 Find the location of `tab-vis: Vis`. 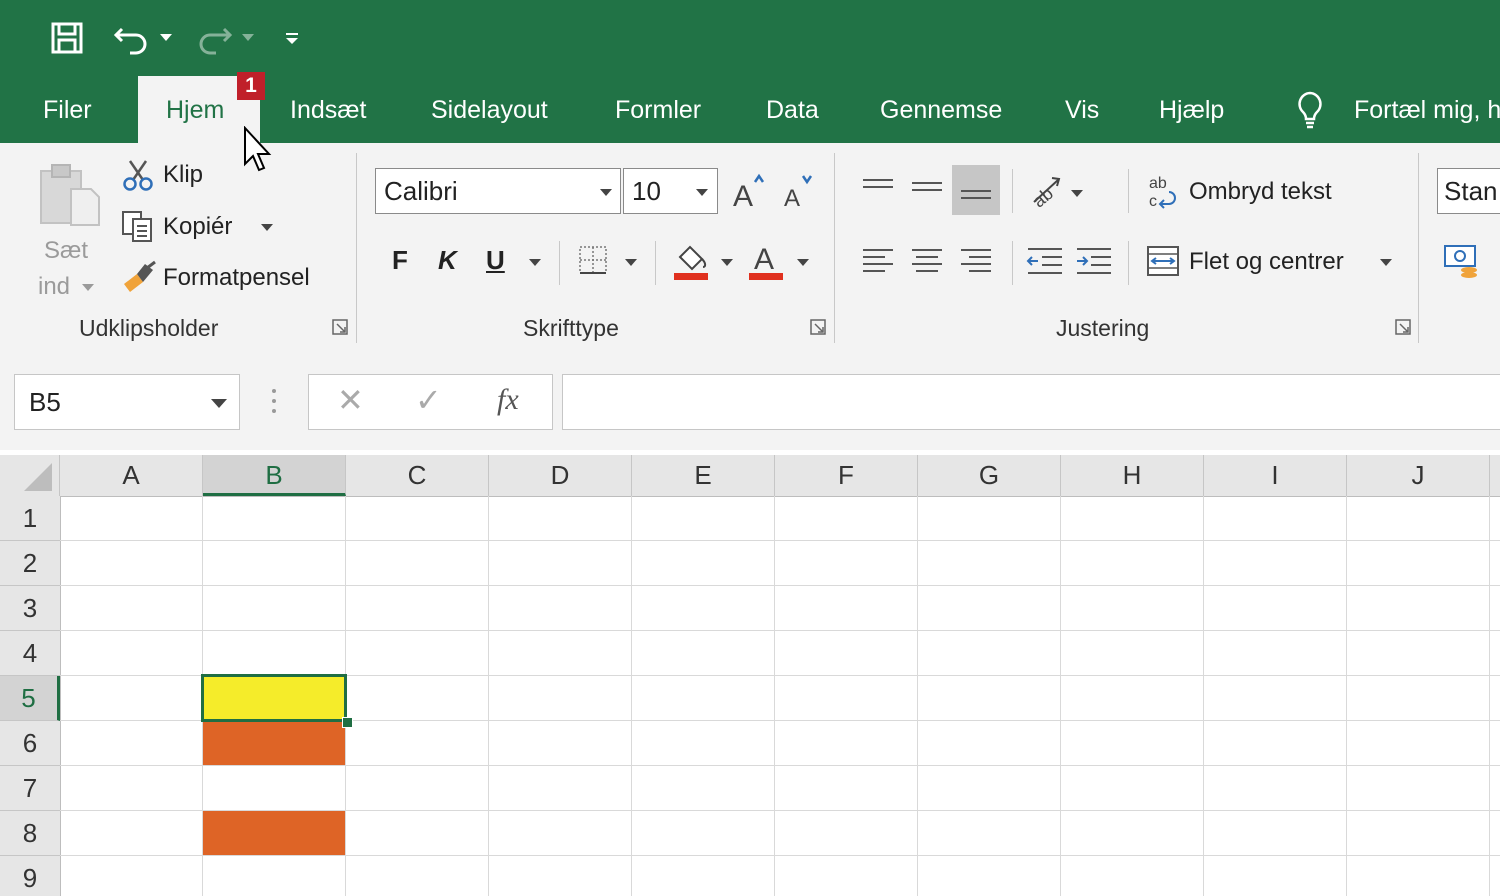

tab-vis: Vis is located at coordinates (1082, 110).